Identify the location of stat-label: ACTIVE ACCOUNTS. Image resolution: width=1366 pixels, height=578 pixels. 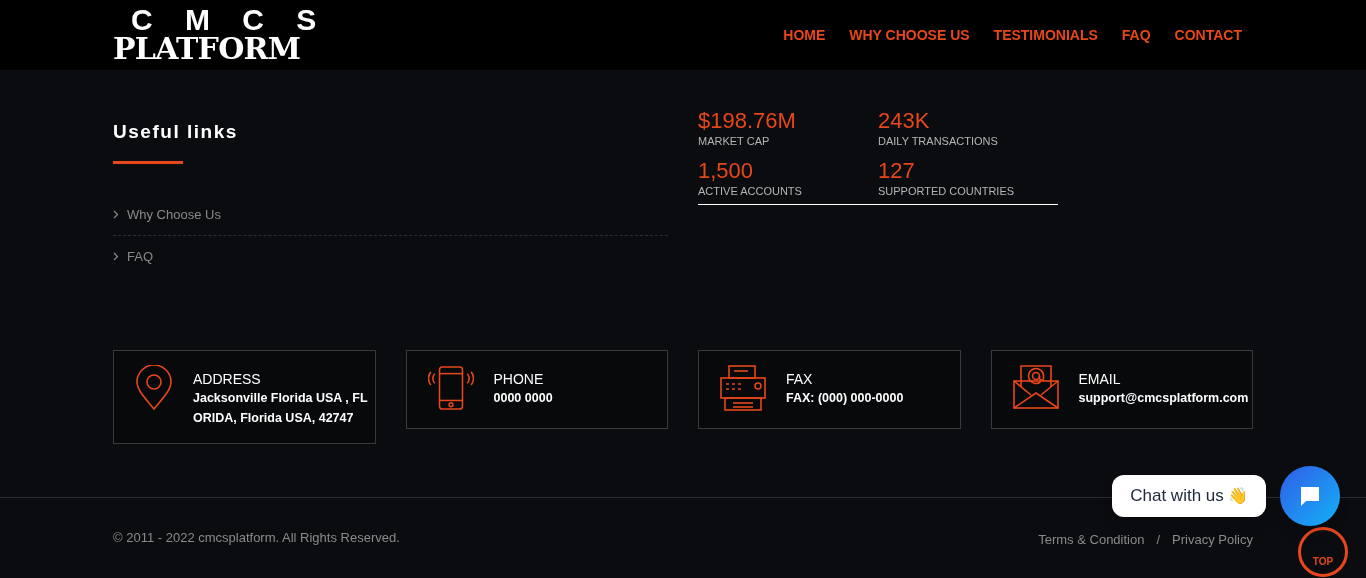
(750, 191).